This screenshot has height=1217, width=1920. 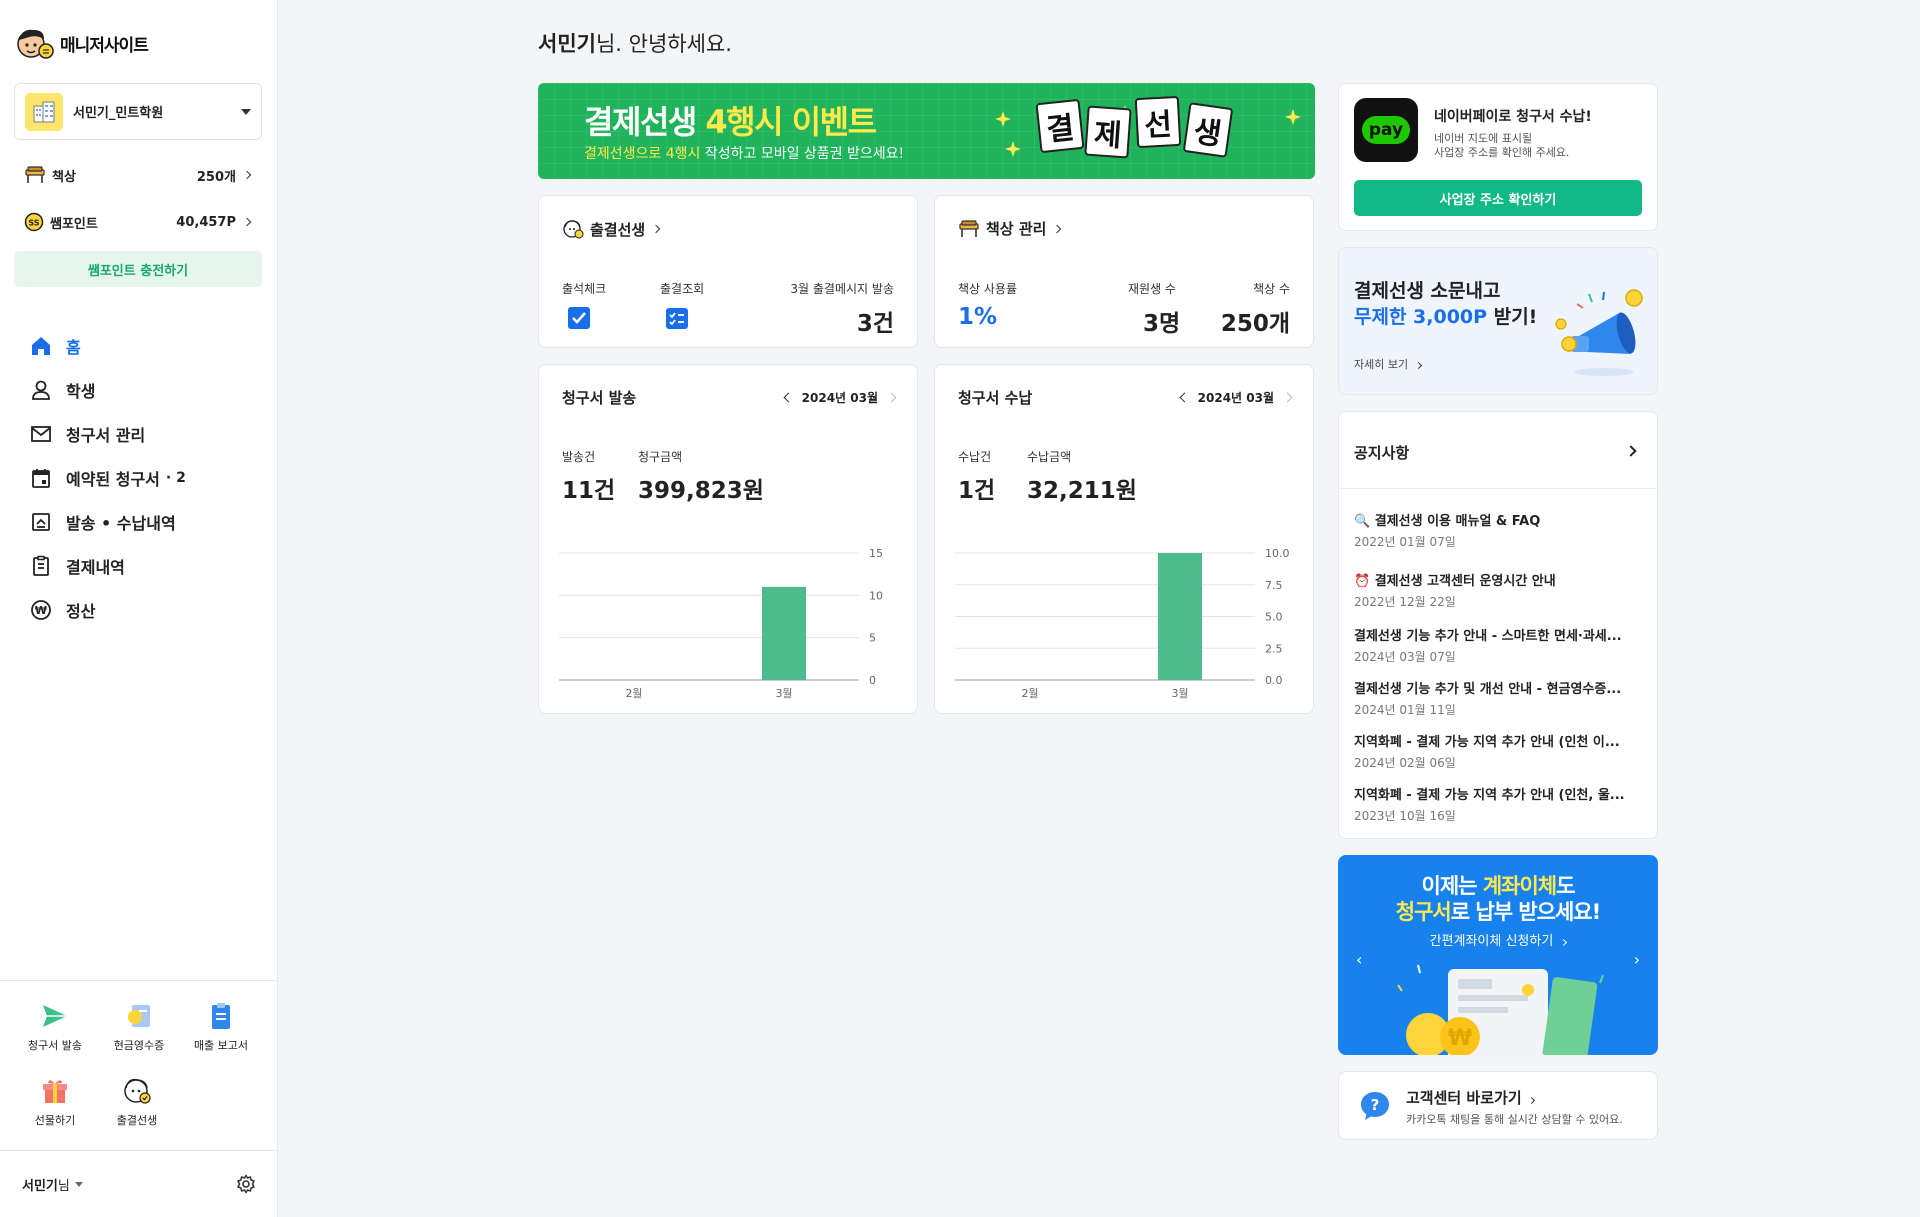 I want to click on promo-card: 결제선생 소문내고 무제한 3,000P 받기! 자세히 보기, so click(x=1498, y=321).